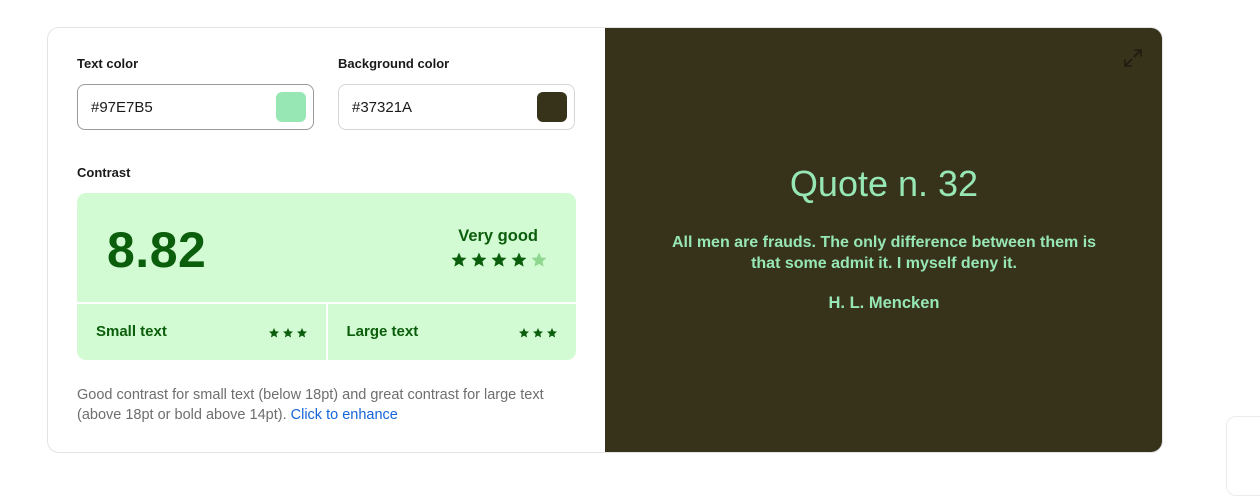 The image size is (1260, 496). Describe the element at coordinates (326, 248) in the screenshot. I see `contrast-summary: 8.82 Very good` at that location.